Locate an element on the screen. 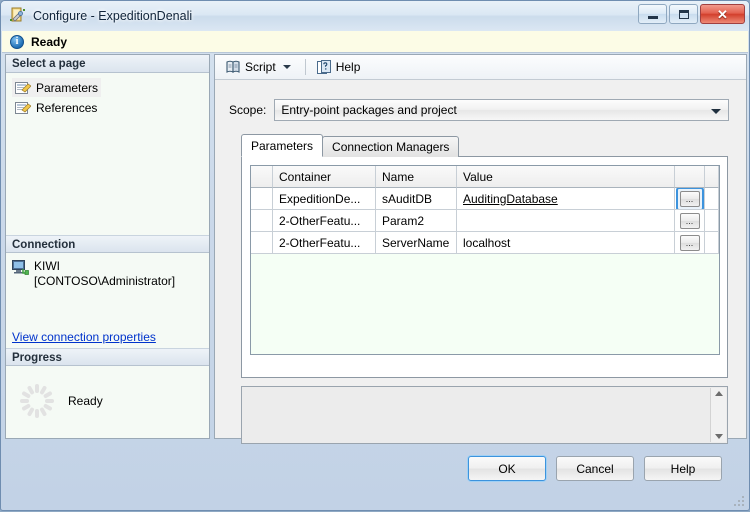  progress-header: Progress is located at coordinates (107, 357).